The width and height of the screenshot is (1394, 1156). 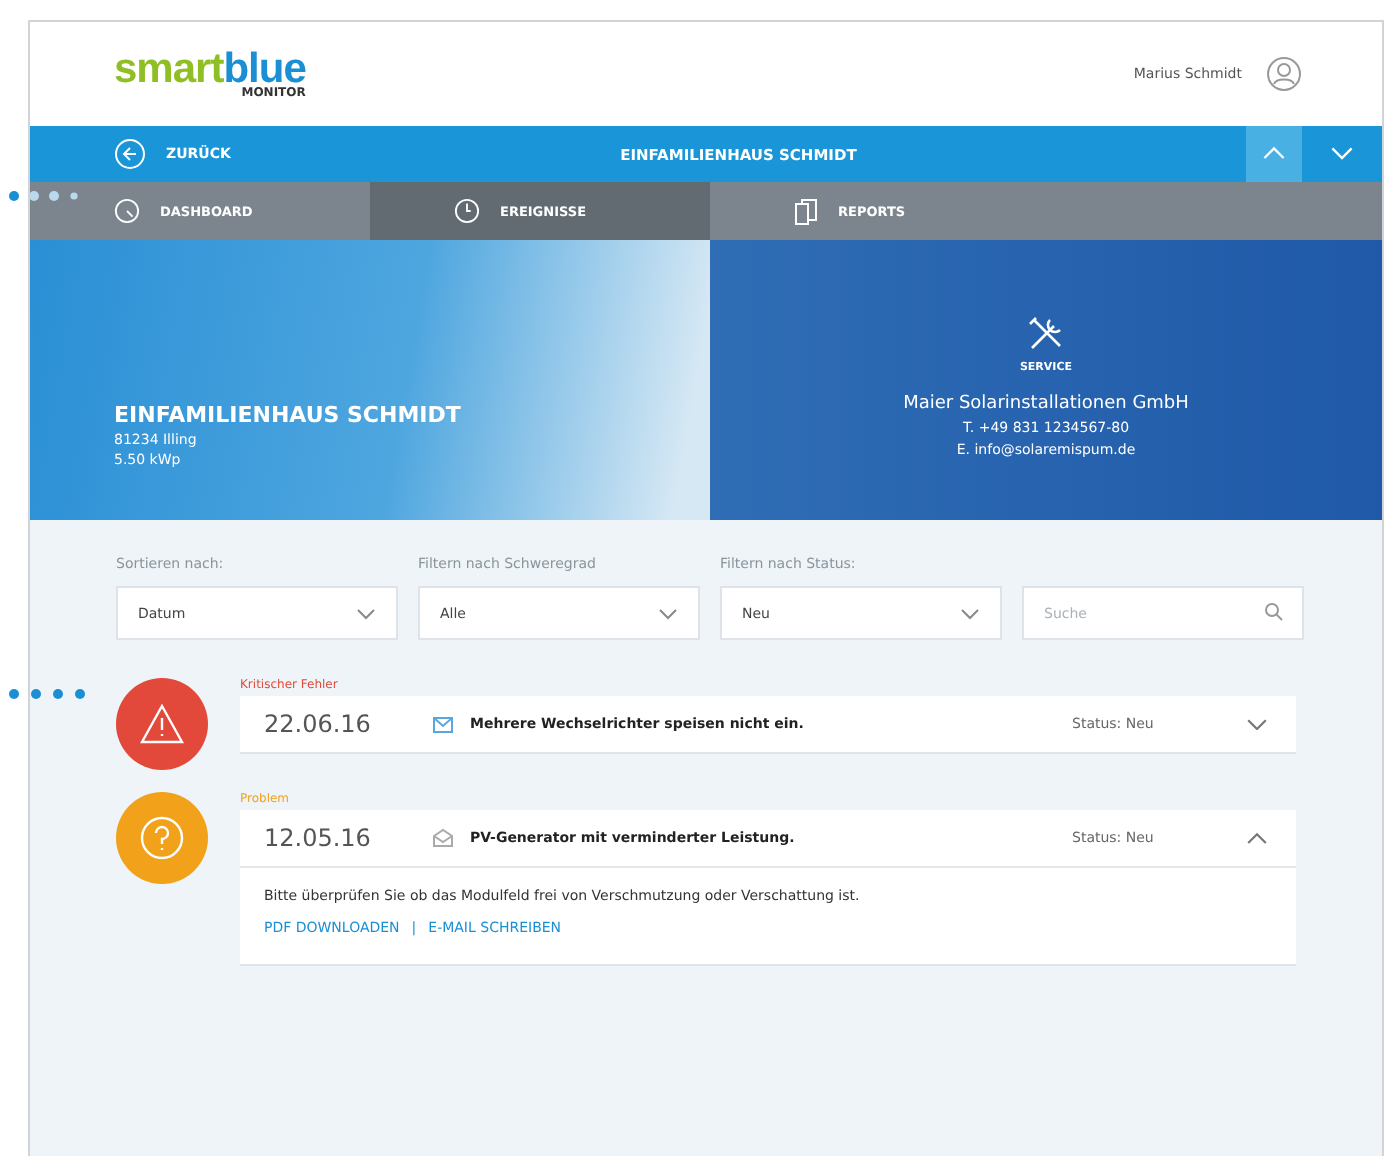 I want to click on warning-icon, so click(x=162, y=724).